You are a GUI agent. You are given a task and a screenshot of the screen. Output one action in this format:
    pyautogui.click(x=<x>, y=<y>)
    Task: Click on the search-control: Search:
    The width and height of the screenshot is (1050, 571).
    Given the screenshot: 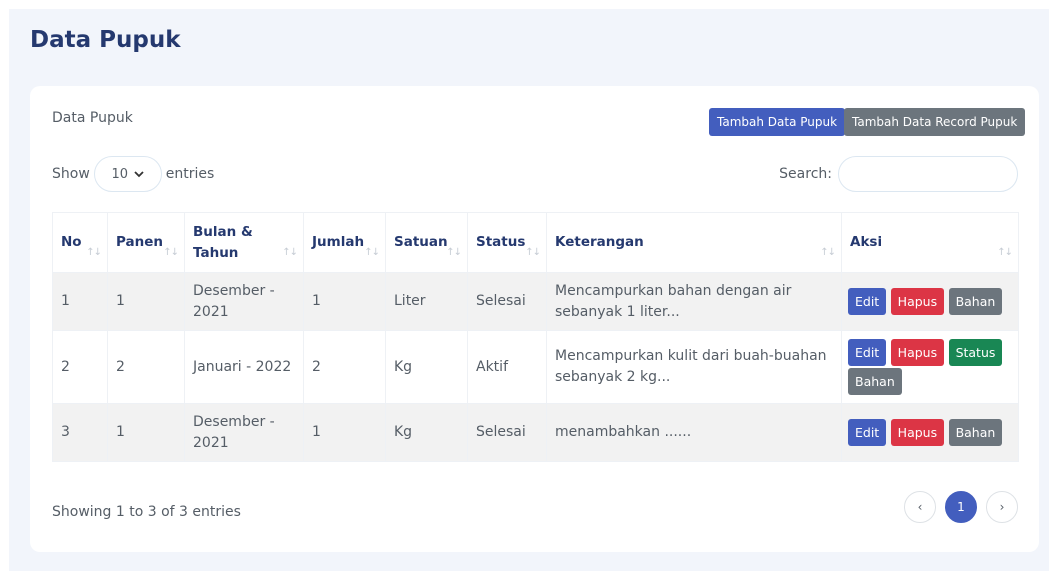 What is the action you would take?
    pyautogui.click(x=898, y=174)
    